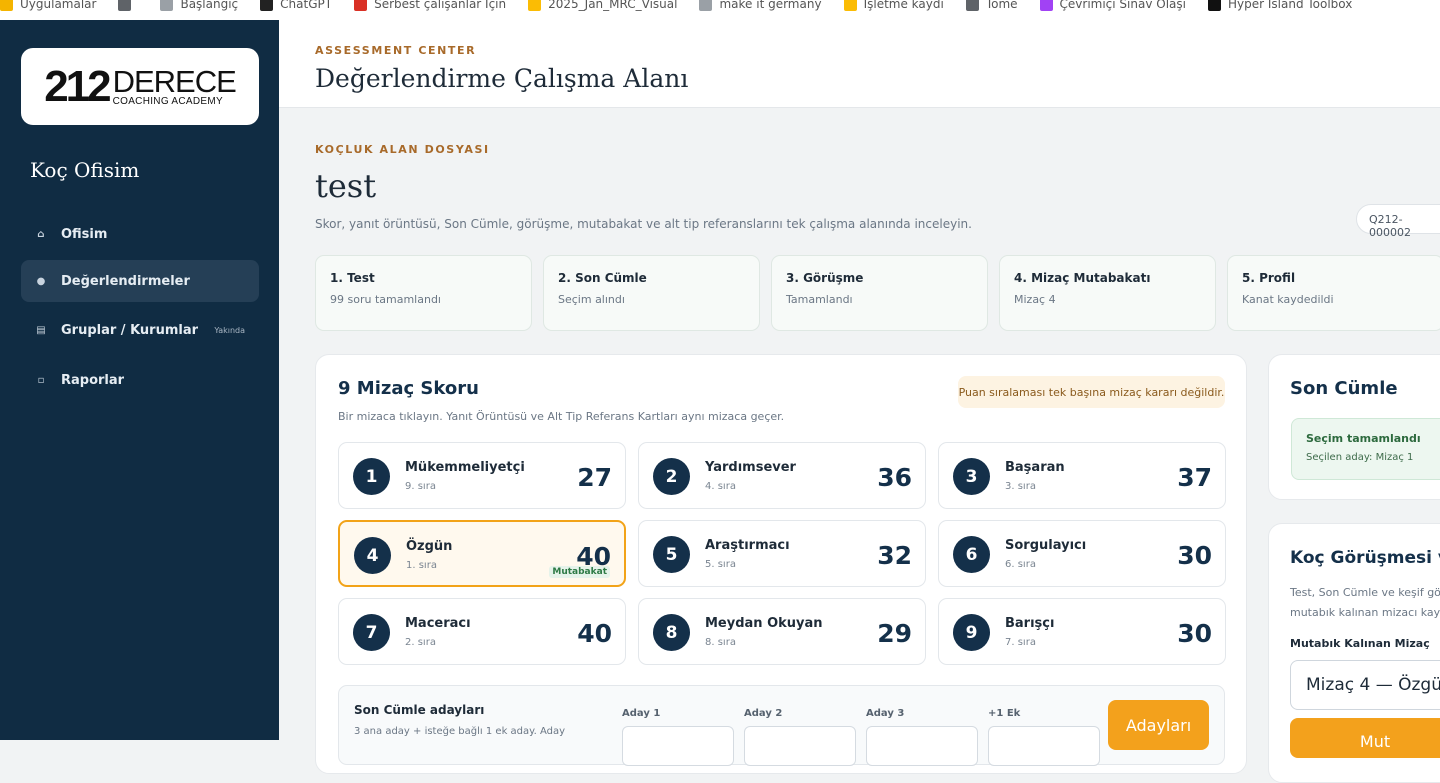  I want to click on bookmark-item: 2025_Jan_MRC_Visual, so click(602, 5).